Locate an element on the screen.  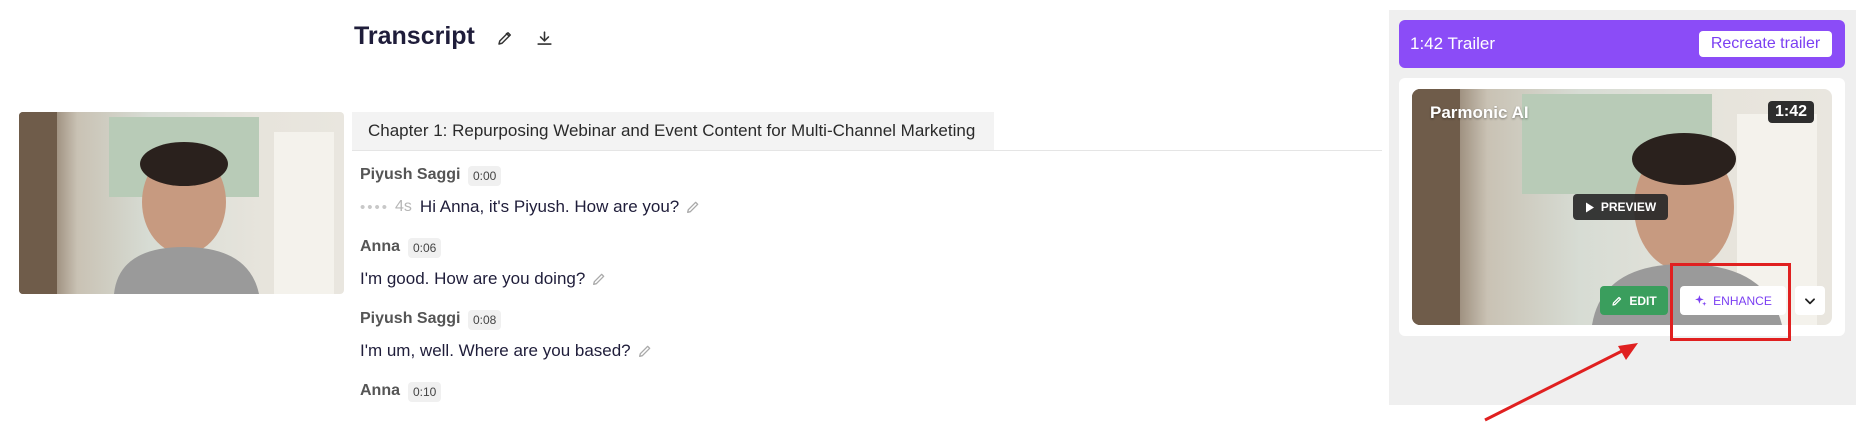
edit-transcript-button is located at coordinates (505, 38).